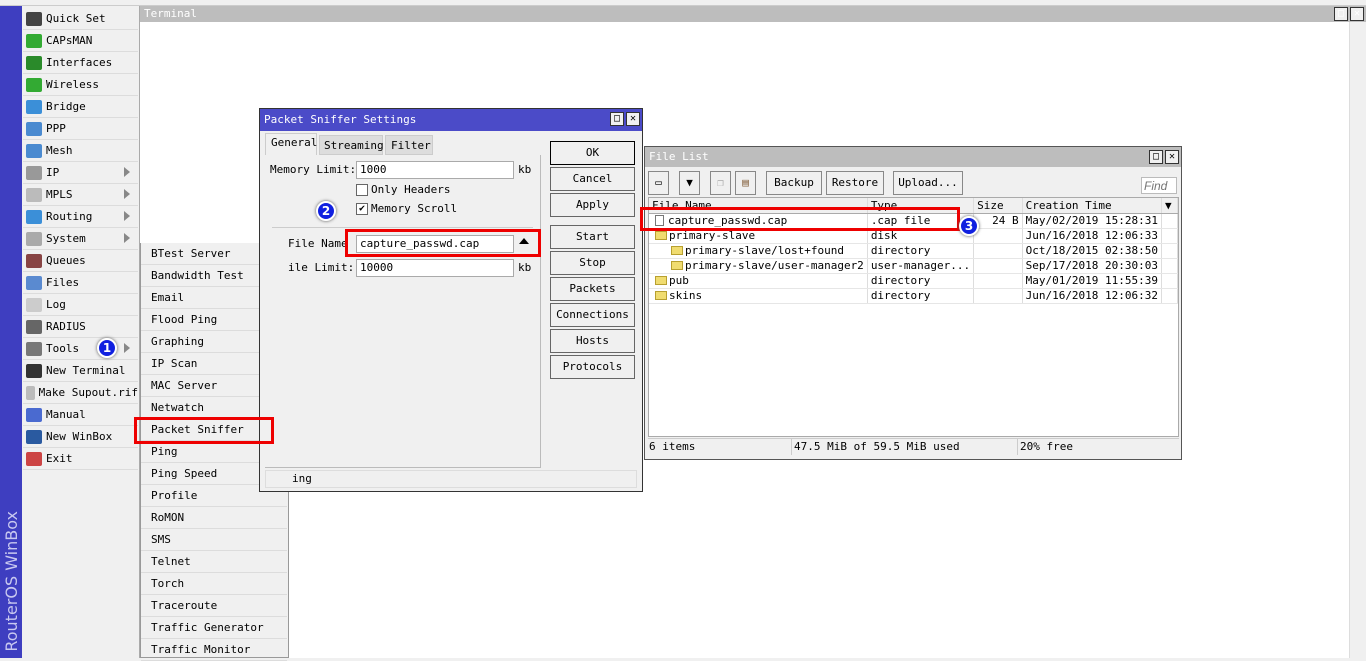 The height and width of the screenshot is (661, 1366). I want to click on file-creation-time: Oct/18/2015 02:38:50, so click(1092, 251).